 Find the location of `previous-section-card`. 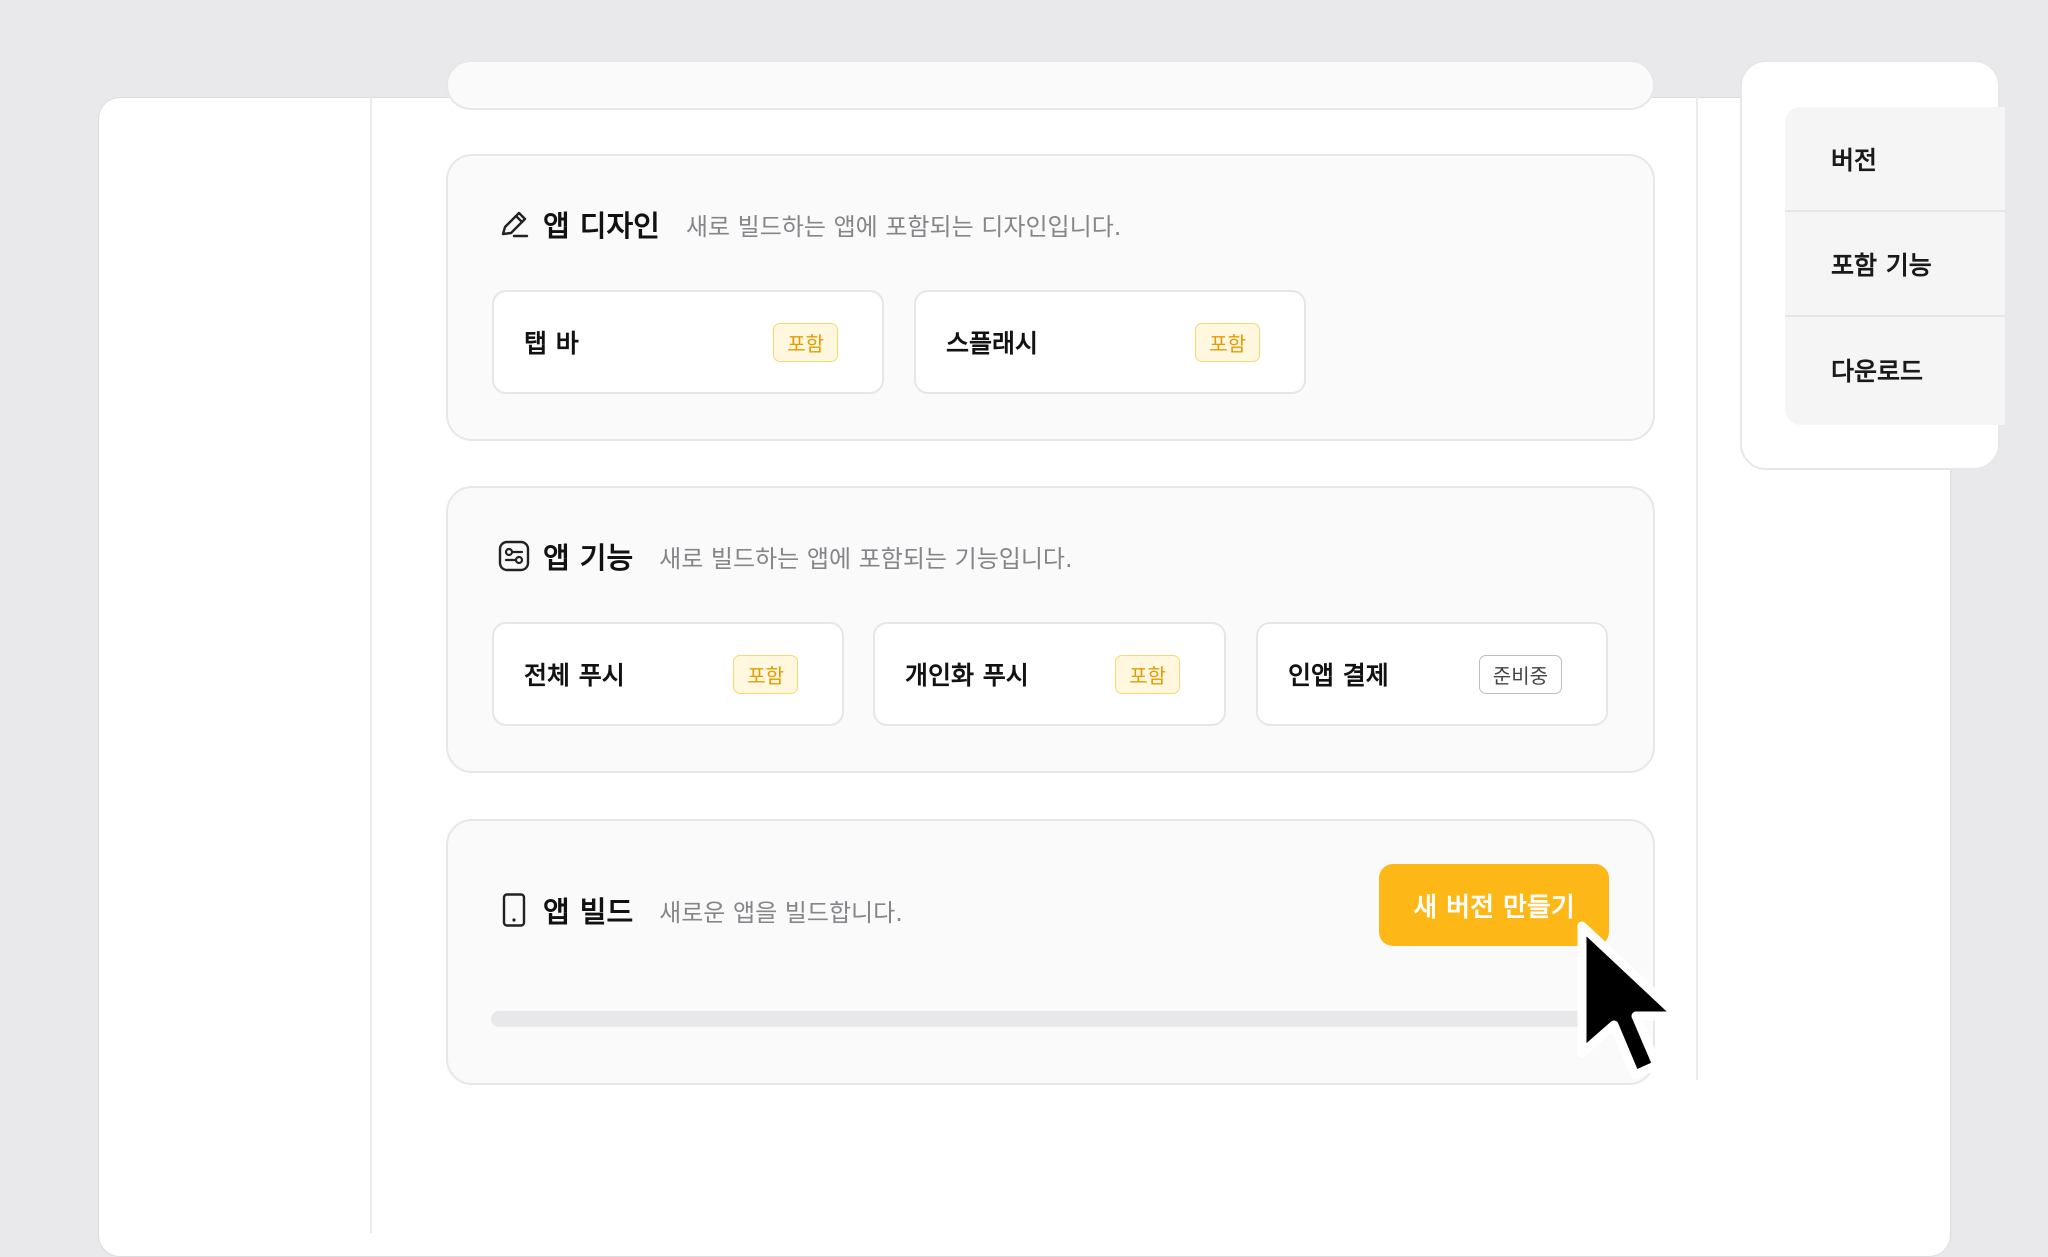

previous-section-card is located at coordinates (1050, 85).